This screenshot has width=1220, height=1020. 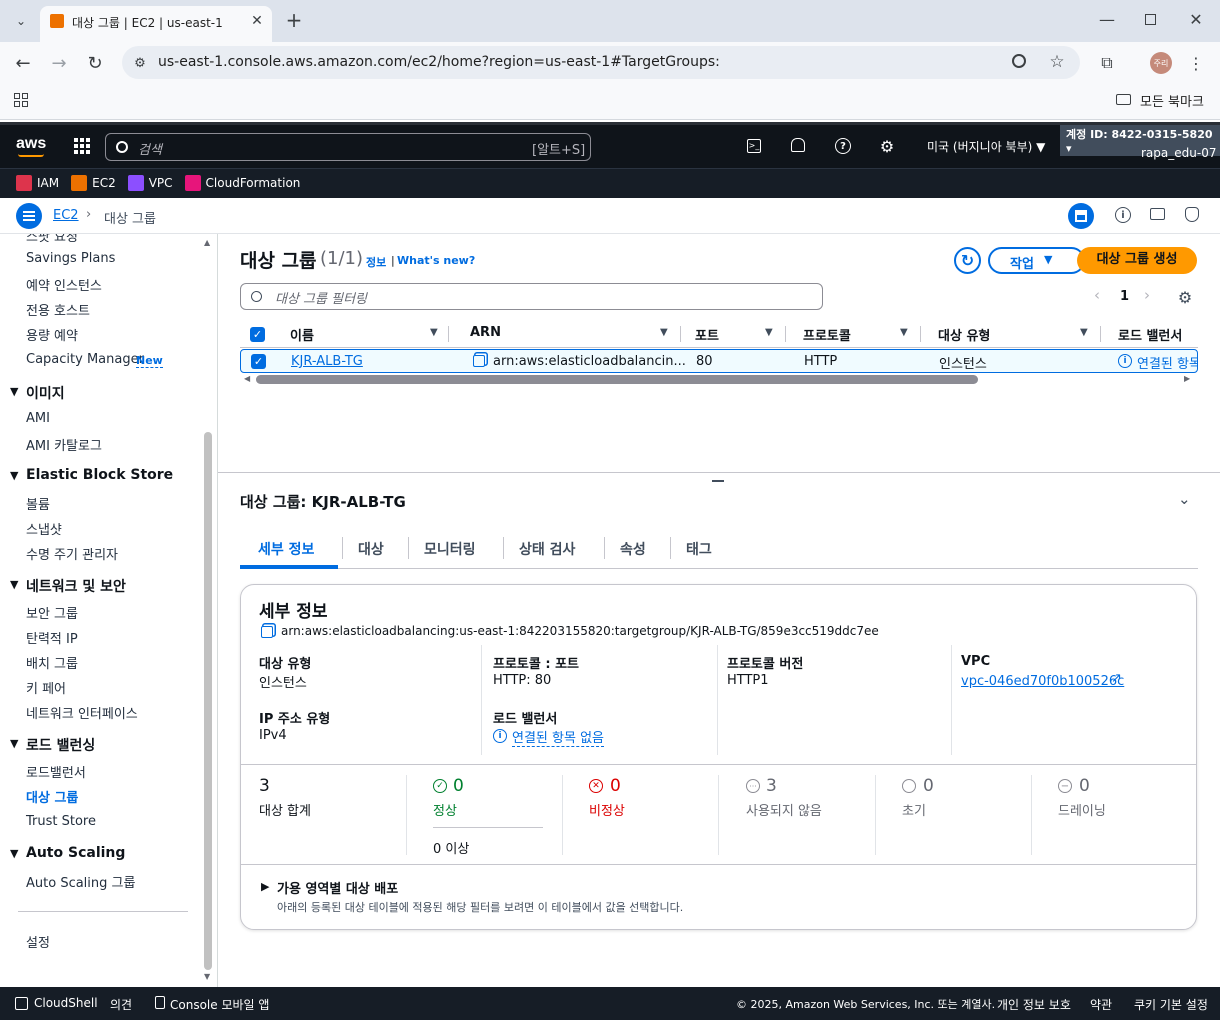 What do you see at coordinates (843, 146) in the screenshot?
I see `help-icon: ?` at bounding box center [843, 146].